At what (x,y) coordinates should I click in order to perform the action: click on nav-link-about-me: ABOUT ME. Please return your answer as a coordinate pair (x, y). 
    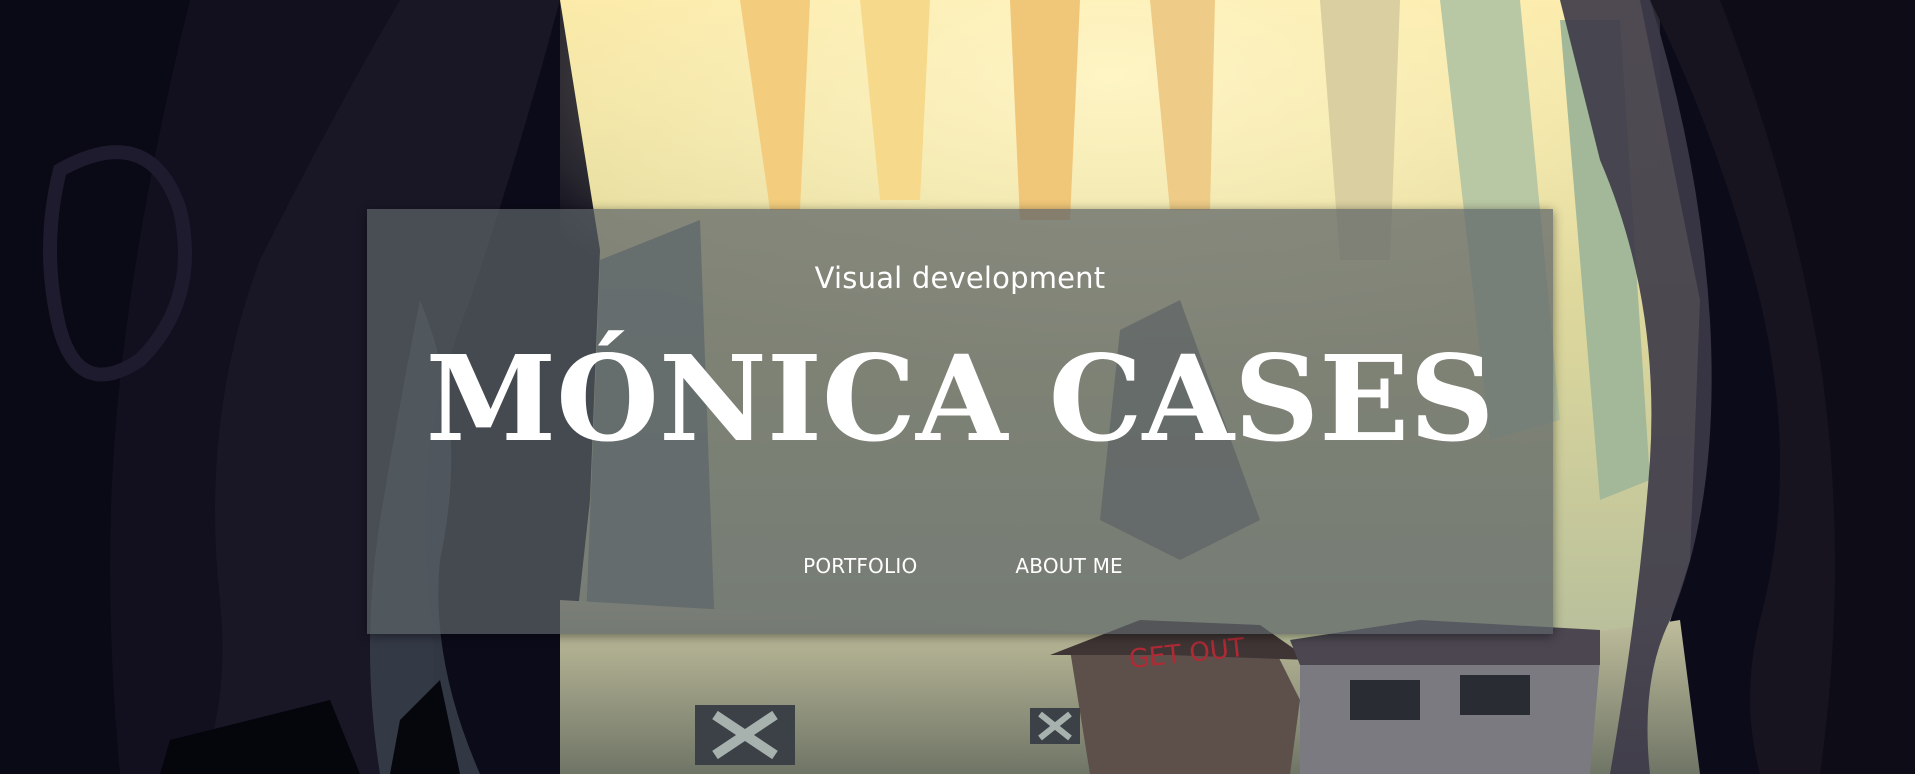
    Looking at the image, I should click on (1069, 566).